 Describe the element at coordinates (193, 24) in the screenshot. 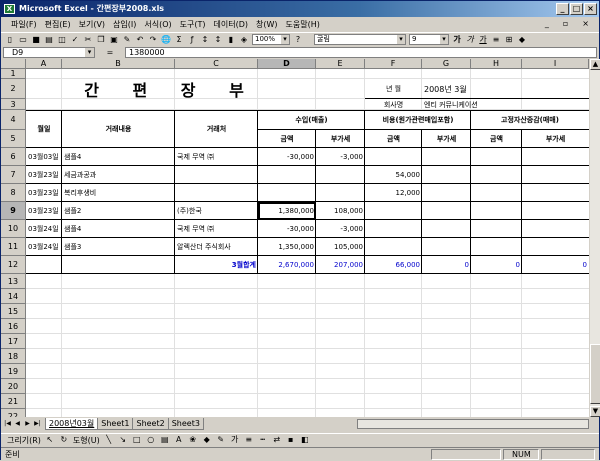

I see `menu-tools: 도구(T)` at that location.